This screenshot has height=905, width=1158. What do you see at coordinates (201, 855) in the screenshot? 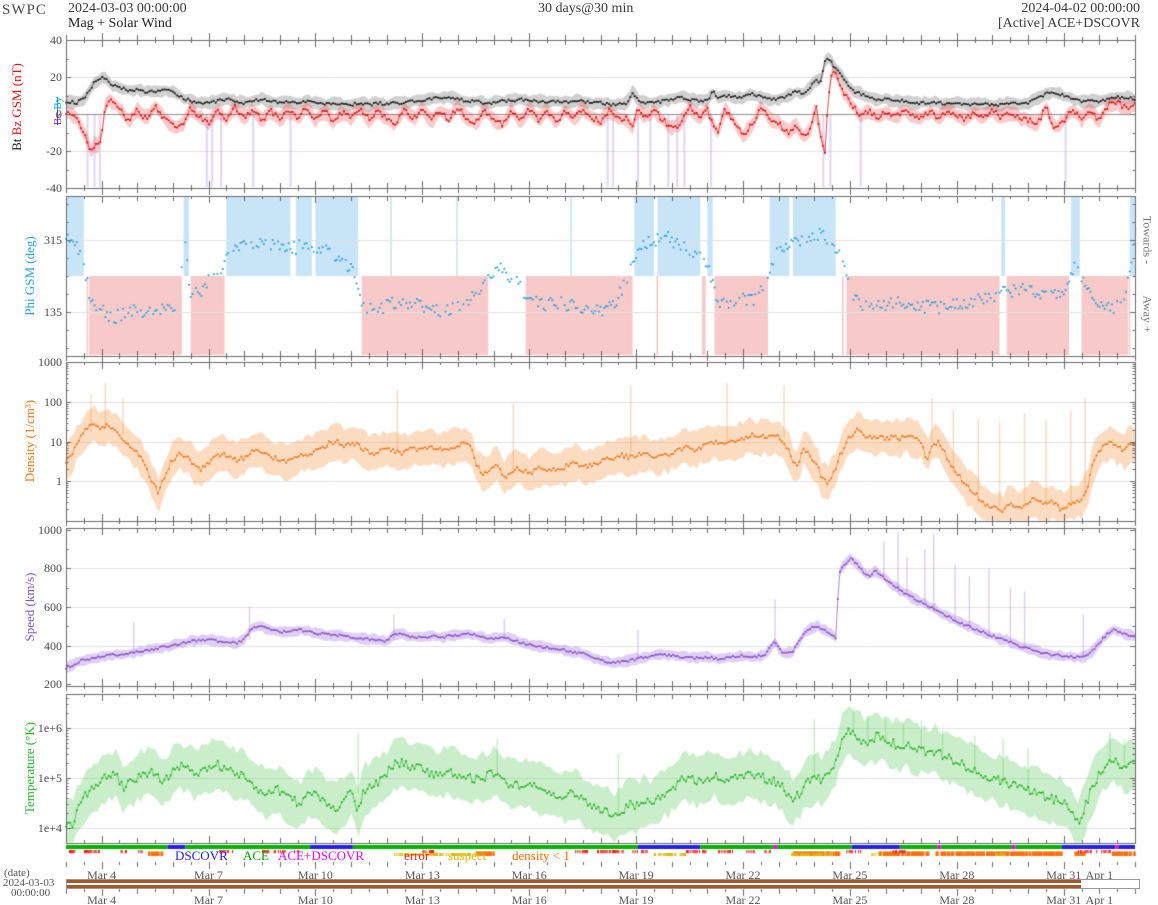
I see `legend-item-dscovr: DSCOVR` at bounding box center [201, 855].